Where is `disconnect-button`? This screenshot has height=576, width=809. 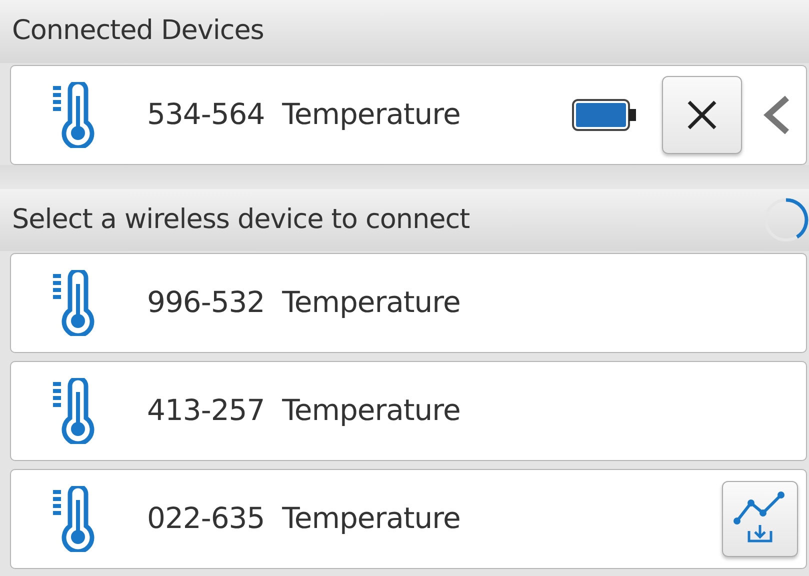
disconnect-button is located at coordinates (702, 115).